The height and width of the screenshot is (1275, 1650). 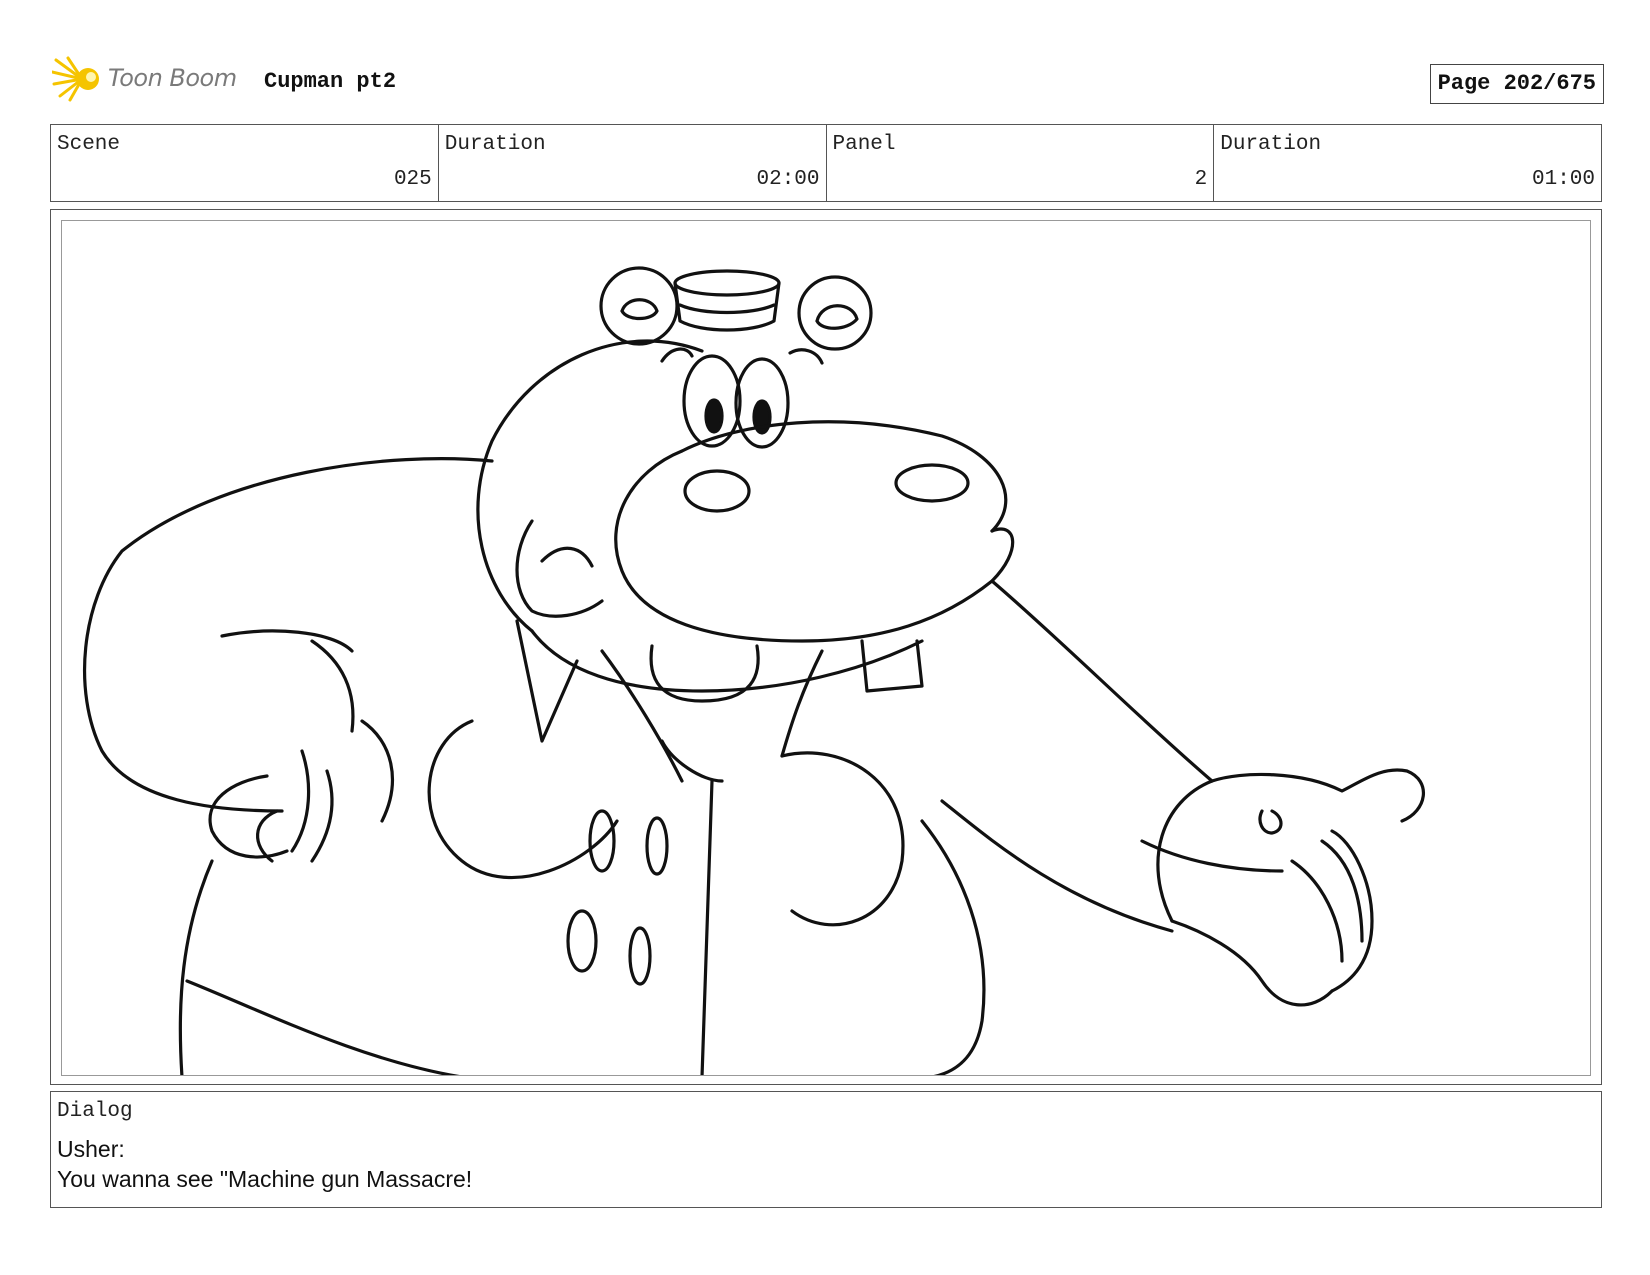 What do you see at coordinates (864, 144) in the screenshot?
I see `panel-label: Panel` at bounding box center [864, 144].